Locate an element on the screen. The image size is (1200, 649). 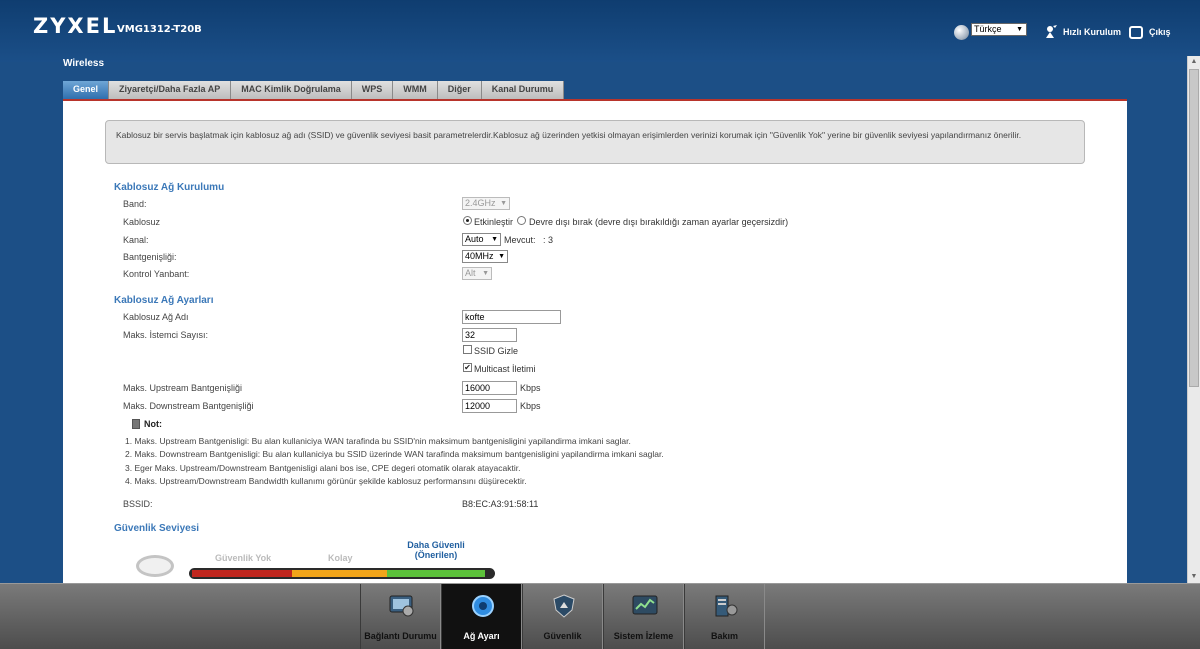
multicast-label: Multicast İletimi is located at coordinates (505, 369).